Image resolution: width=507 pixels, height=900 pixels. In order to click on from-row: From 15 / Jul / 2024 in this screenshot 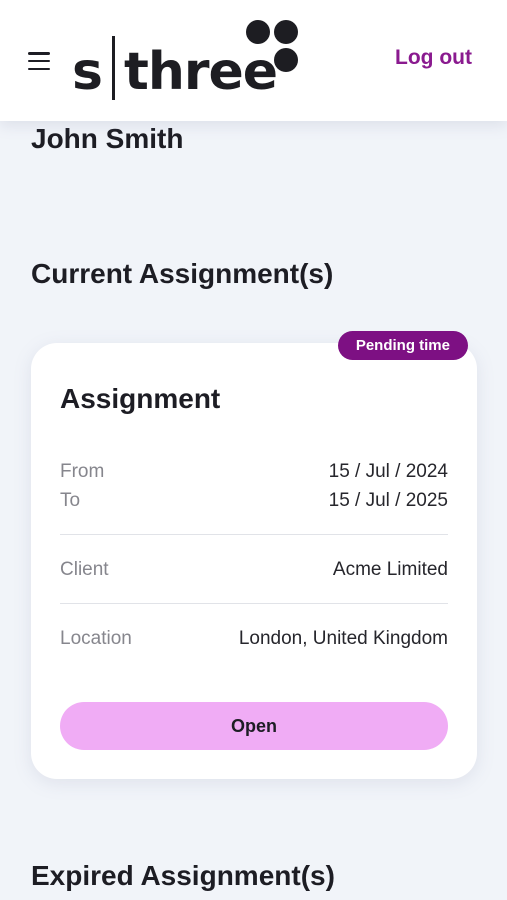, I will do `click(254, 472)`.